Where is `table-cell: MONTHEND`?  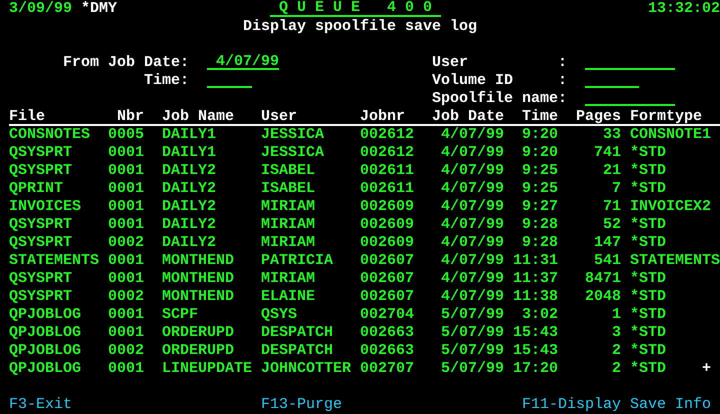 table-cell: MONTHEND is located at coordinates (198, 279).